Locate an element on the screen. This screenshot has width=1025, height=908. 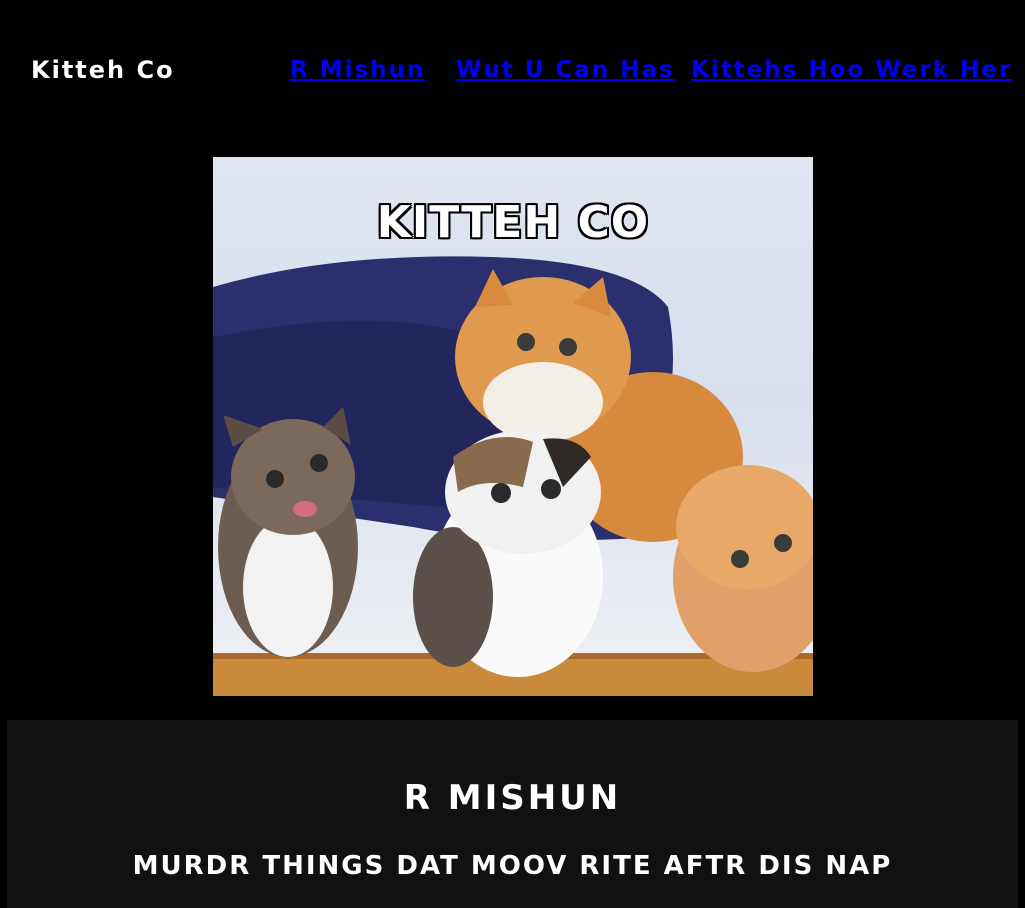
nav-link-products: Wut U Can Has is located at coordinates (565, 70).